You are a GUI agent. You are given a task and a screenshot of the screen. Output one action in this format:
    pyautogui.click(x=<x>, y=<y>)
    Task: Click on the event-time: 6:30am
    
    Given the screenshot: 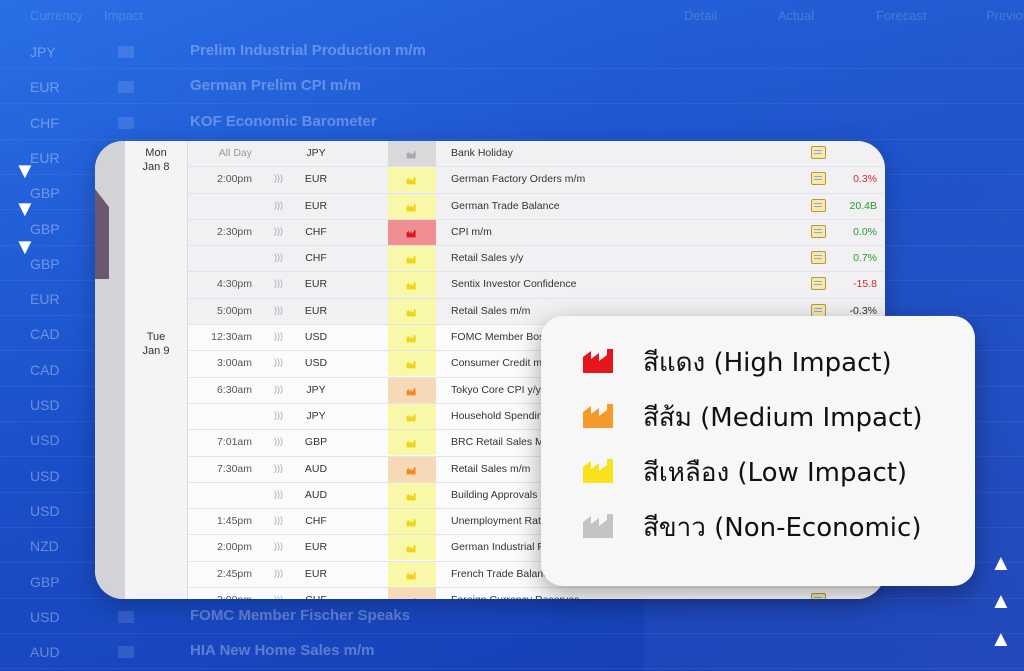 What is the action you would take?
    pyautogui.click(x=234, y=389)
    